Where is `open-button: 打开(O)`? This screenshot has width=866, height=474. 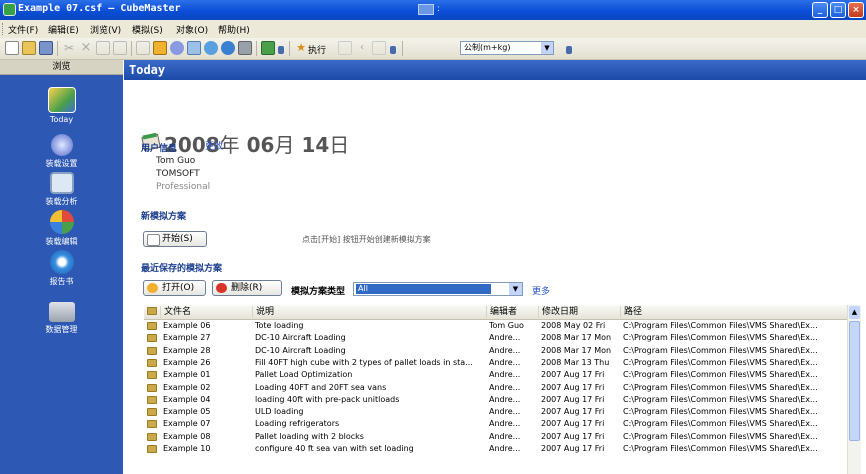
open-button: 打开(O) is located at coordinates (174, 288).